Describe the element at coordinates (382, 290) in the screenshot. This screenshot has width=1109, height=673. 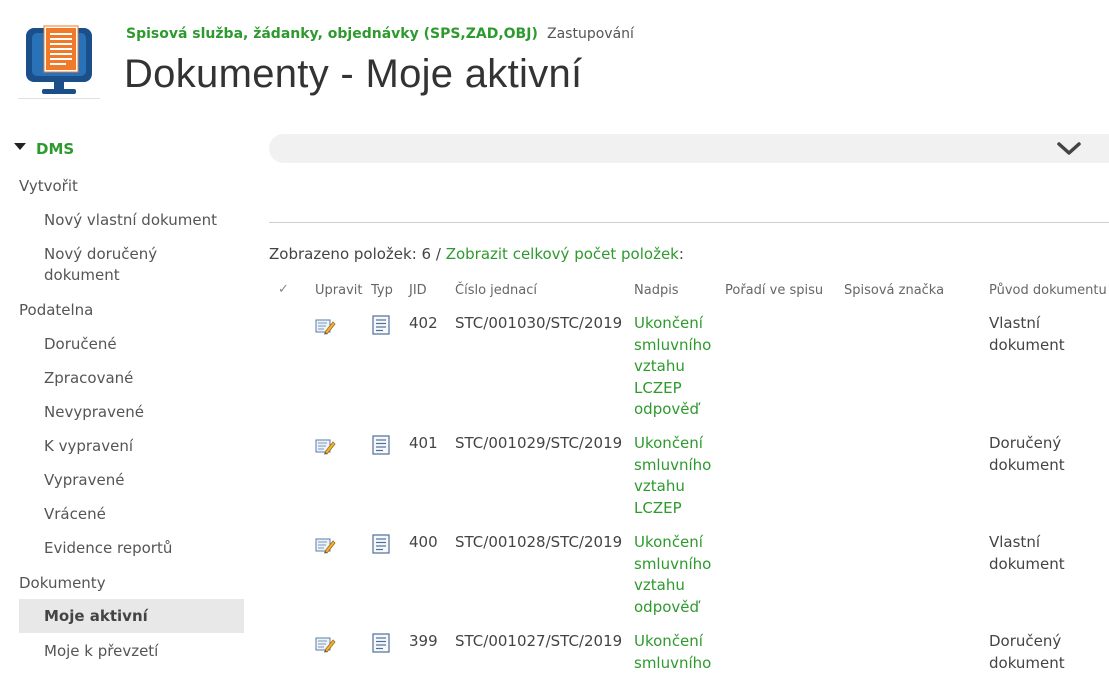
I see `column-header-typ: Typ` at that location.